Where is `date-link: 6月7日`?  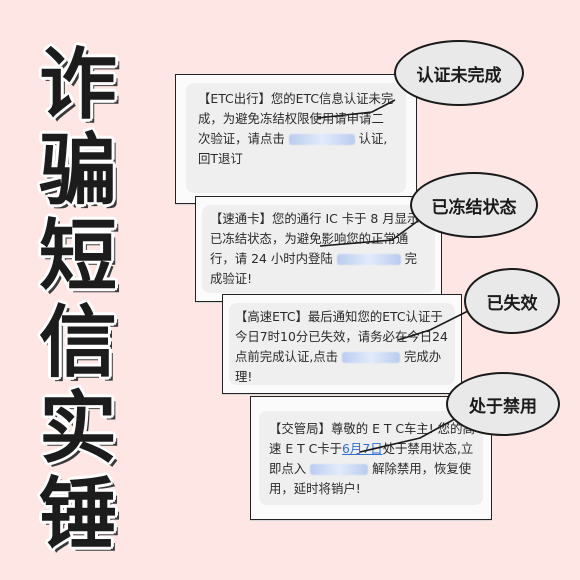
date-link: 6月7日 is located at coordinates (362, 448).